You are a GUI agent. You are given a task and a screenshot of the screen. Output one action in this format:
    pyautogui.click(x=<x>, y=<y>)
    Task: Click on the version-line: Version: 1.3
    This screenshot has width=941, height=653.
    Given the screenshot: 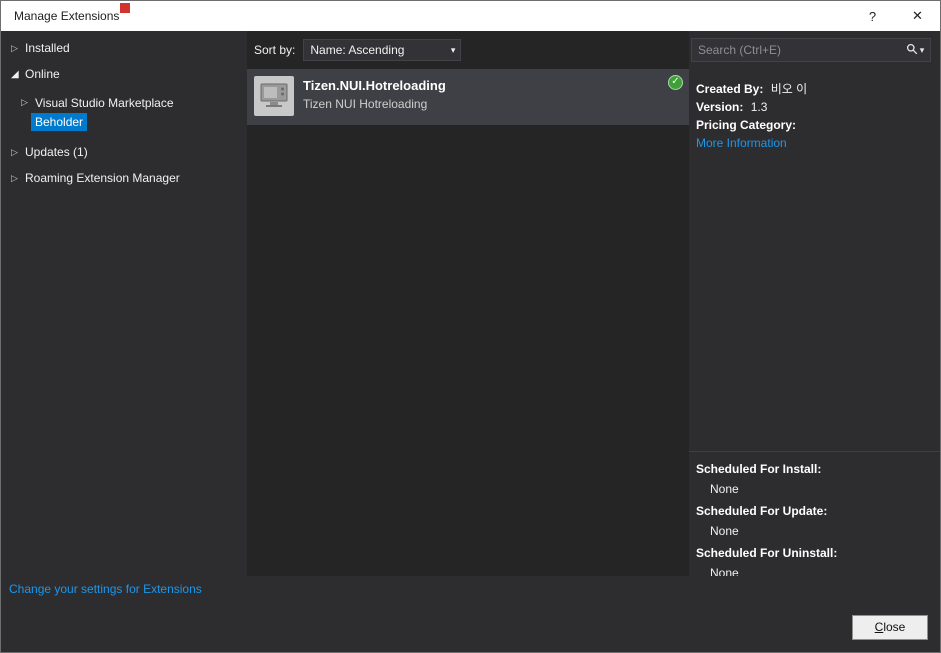 What is the action you would take?
    pyautogui.click(x=814, y=107)
    